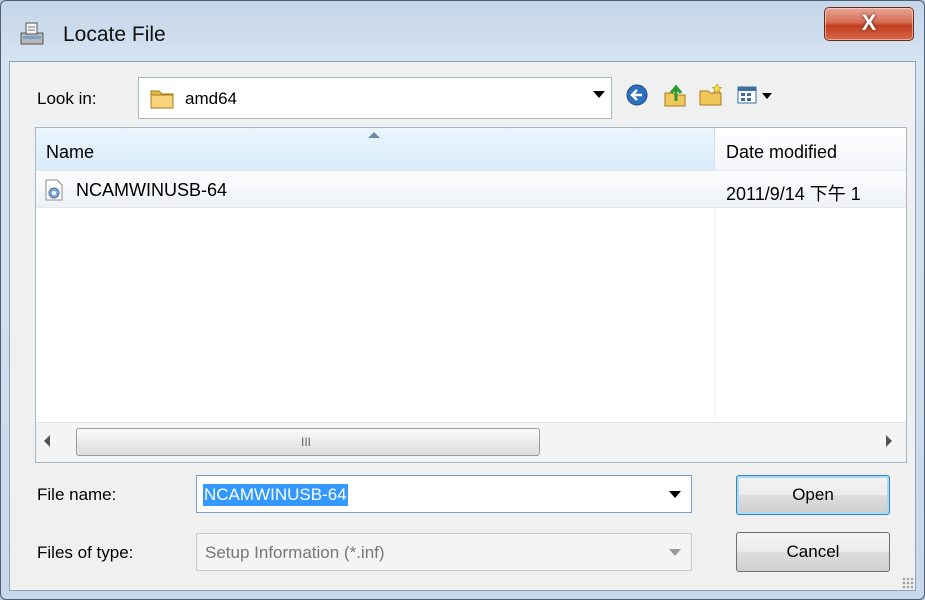 The image size is (925, 600). I want to click on window-title: Locate File, so click(114, 34).